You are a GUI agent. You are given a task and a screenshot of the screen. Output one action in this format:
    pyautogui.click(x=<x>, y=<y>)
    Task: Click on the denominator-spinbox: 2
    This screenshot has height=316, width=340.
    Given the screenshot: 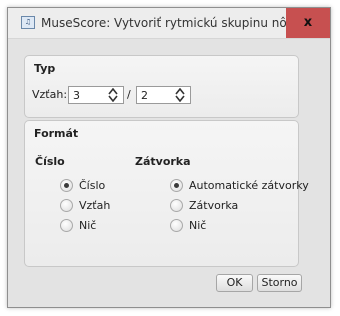 What is the action you would take?
    pyautogui.click(x=163, y=95)
    